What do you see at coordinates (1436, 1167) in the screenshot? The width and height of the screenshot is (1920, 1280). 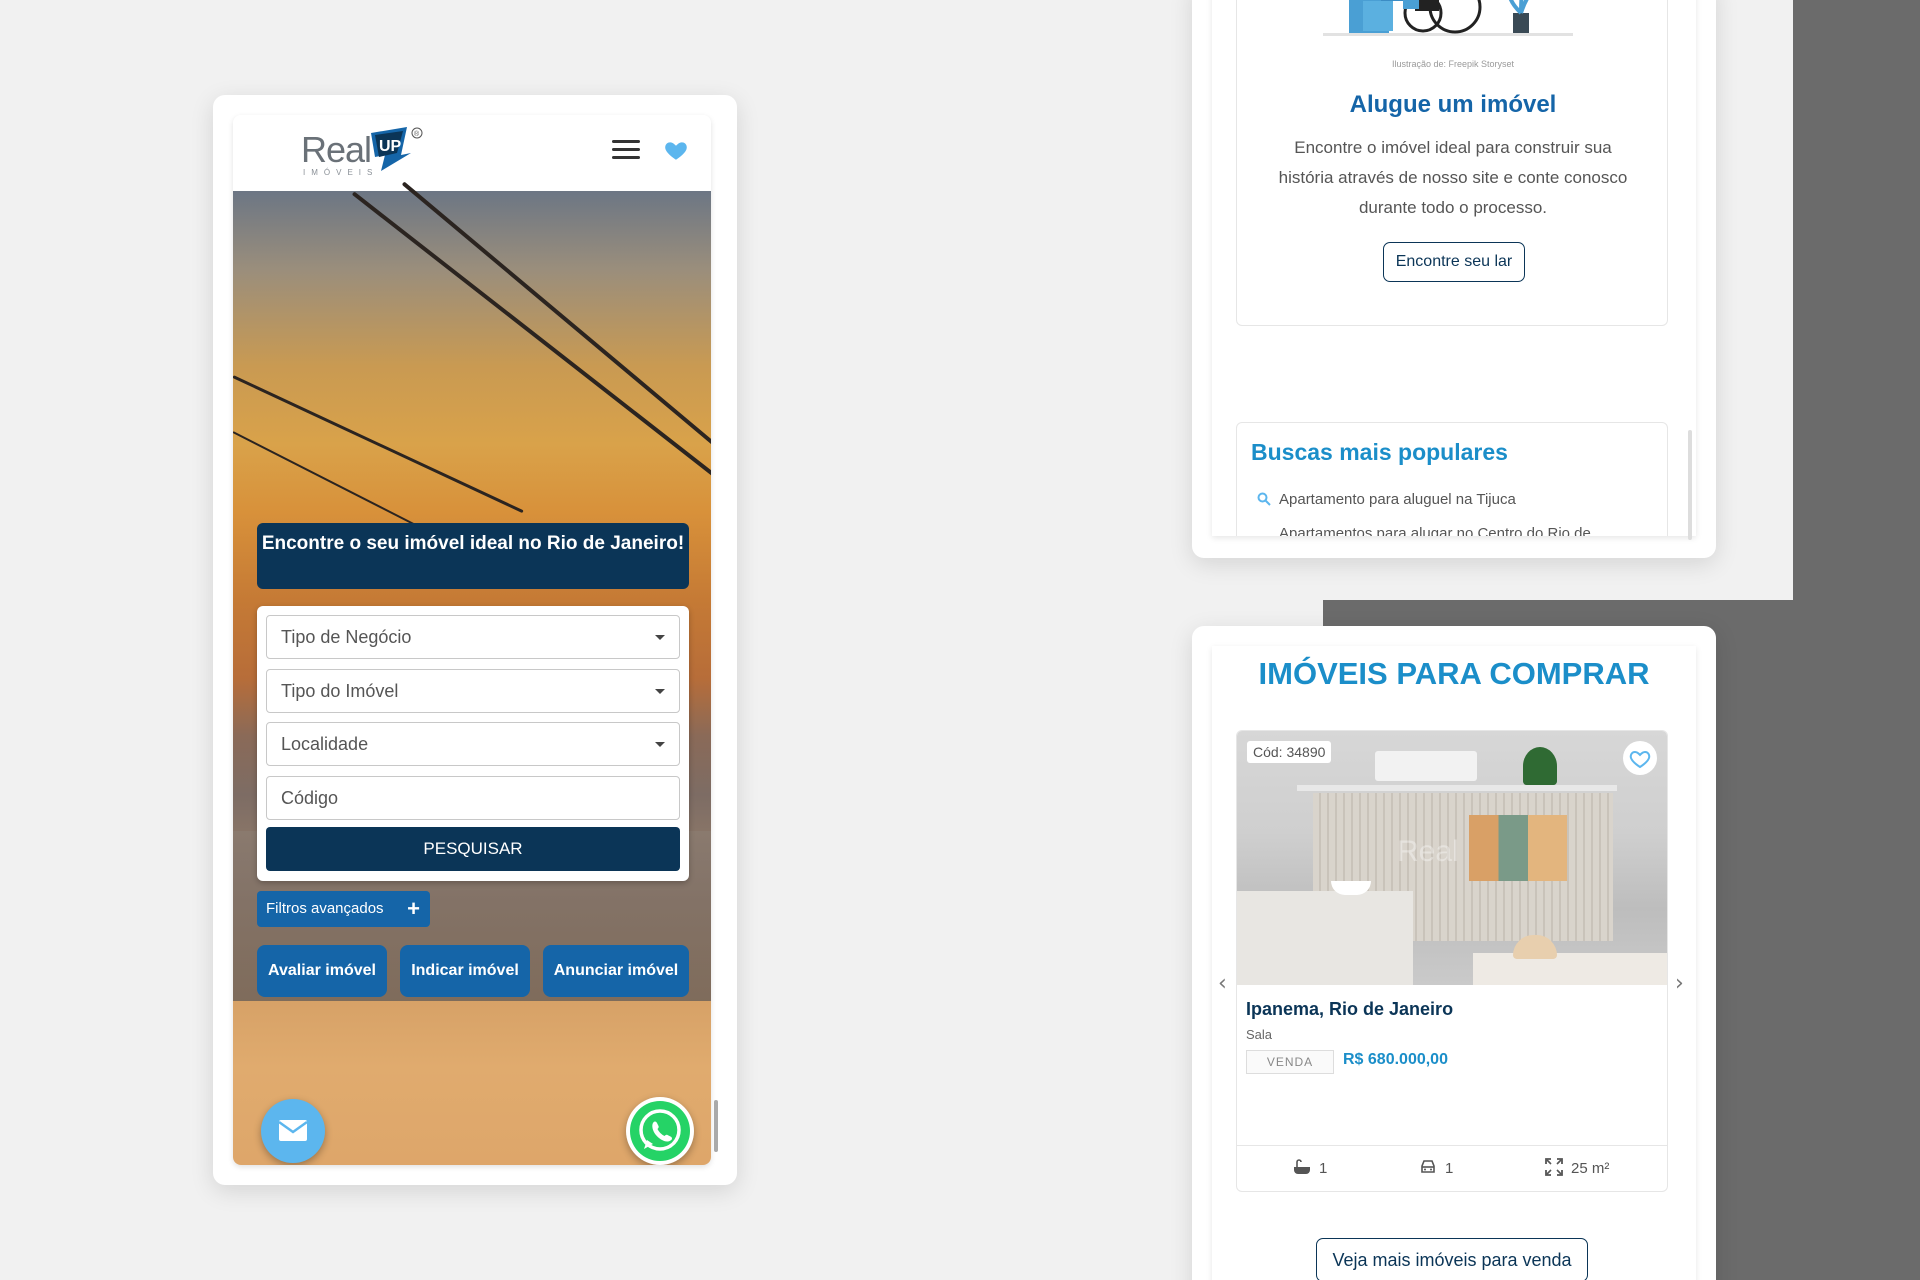 I see `parking-feature: 1` at bounding box center [1436, 1167].